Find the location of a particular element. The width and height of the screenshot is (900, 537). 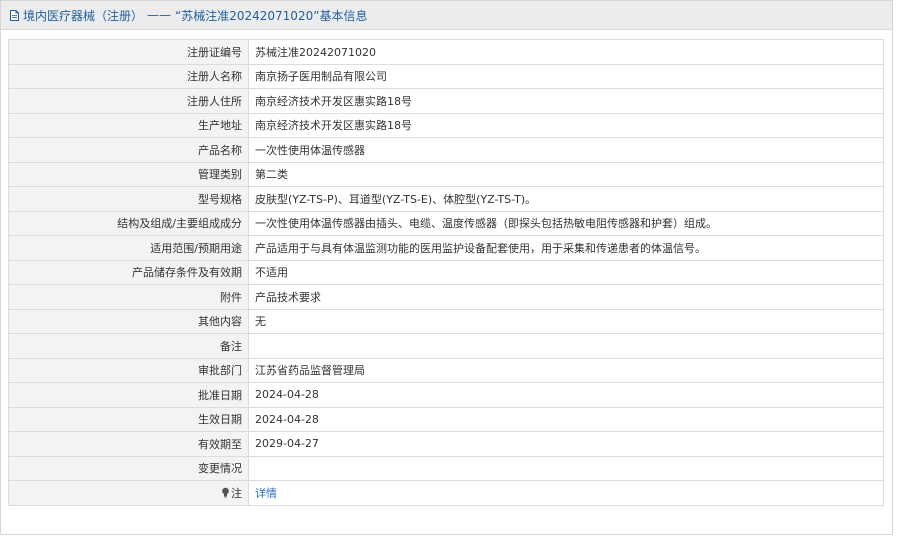

table-row: 变更情况 is located at coordinates (446, 468).